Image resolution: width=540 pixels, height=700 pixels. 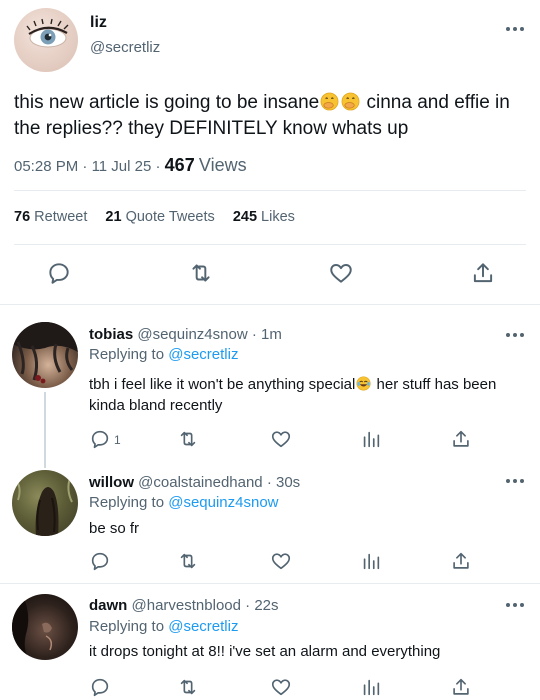 I want to click on reply-time: 1m, so click(x=271, y=334).